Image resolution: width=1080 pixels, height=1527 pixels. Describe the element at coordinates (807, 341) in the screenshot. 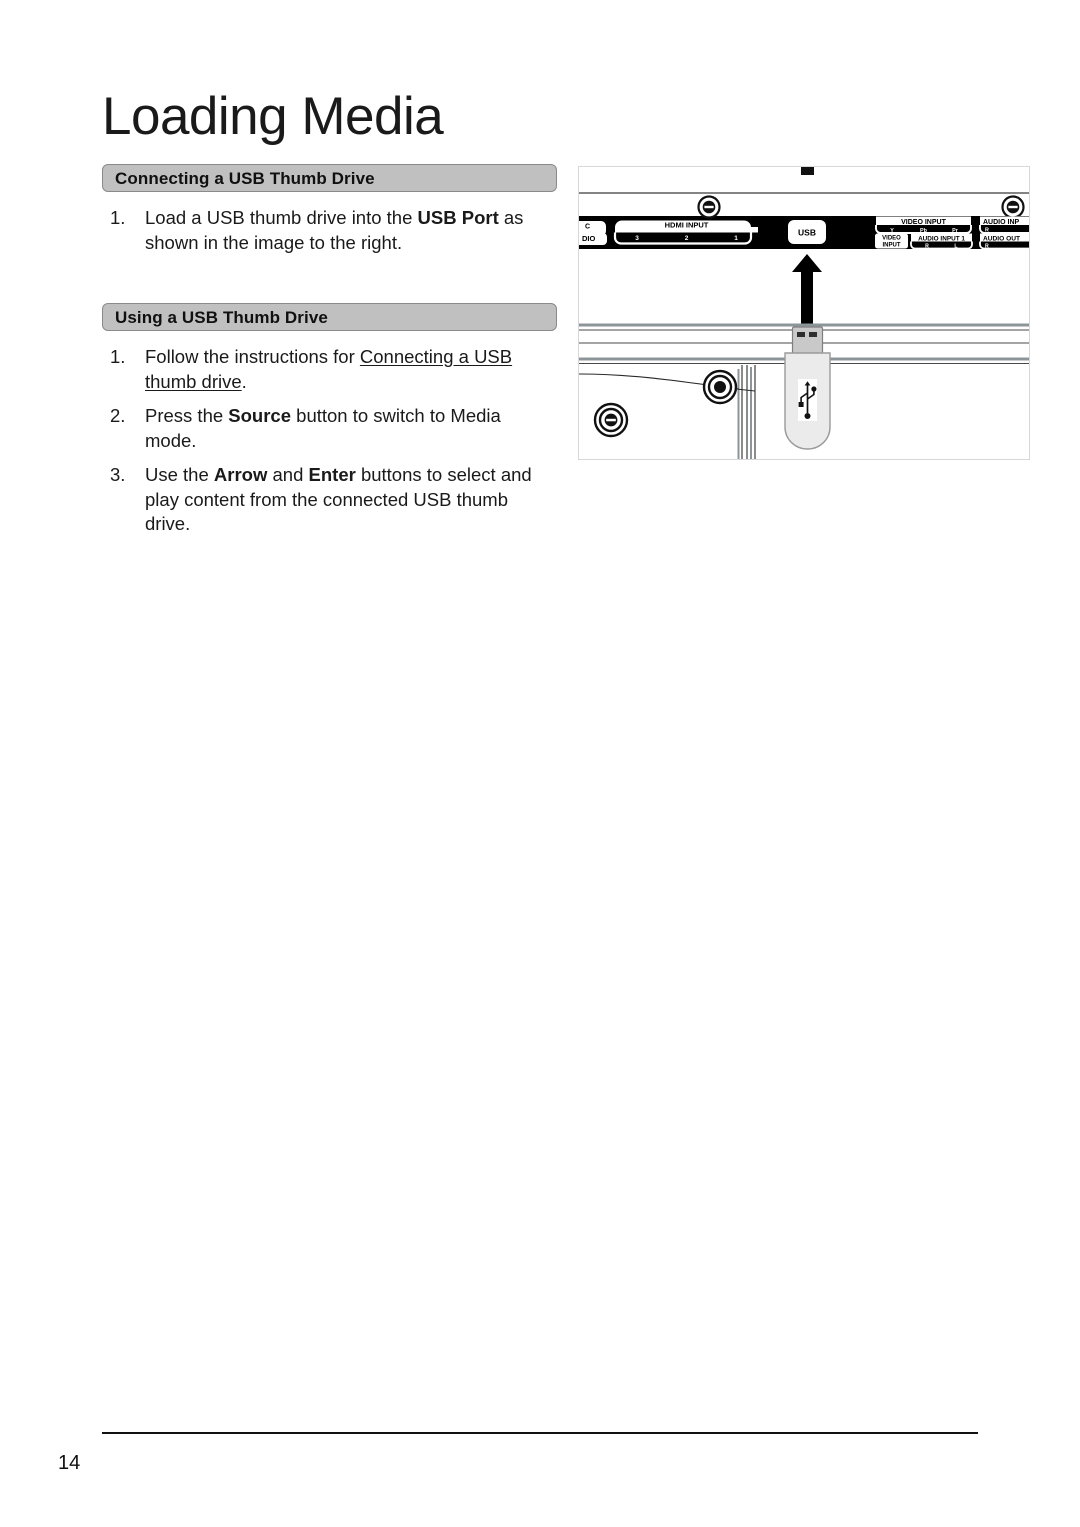

I see `usb-connector` at that location.